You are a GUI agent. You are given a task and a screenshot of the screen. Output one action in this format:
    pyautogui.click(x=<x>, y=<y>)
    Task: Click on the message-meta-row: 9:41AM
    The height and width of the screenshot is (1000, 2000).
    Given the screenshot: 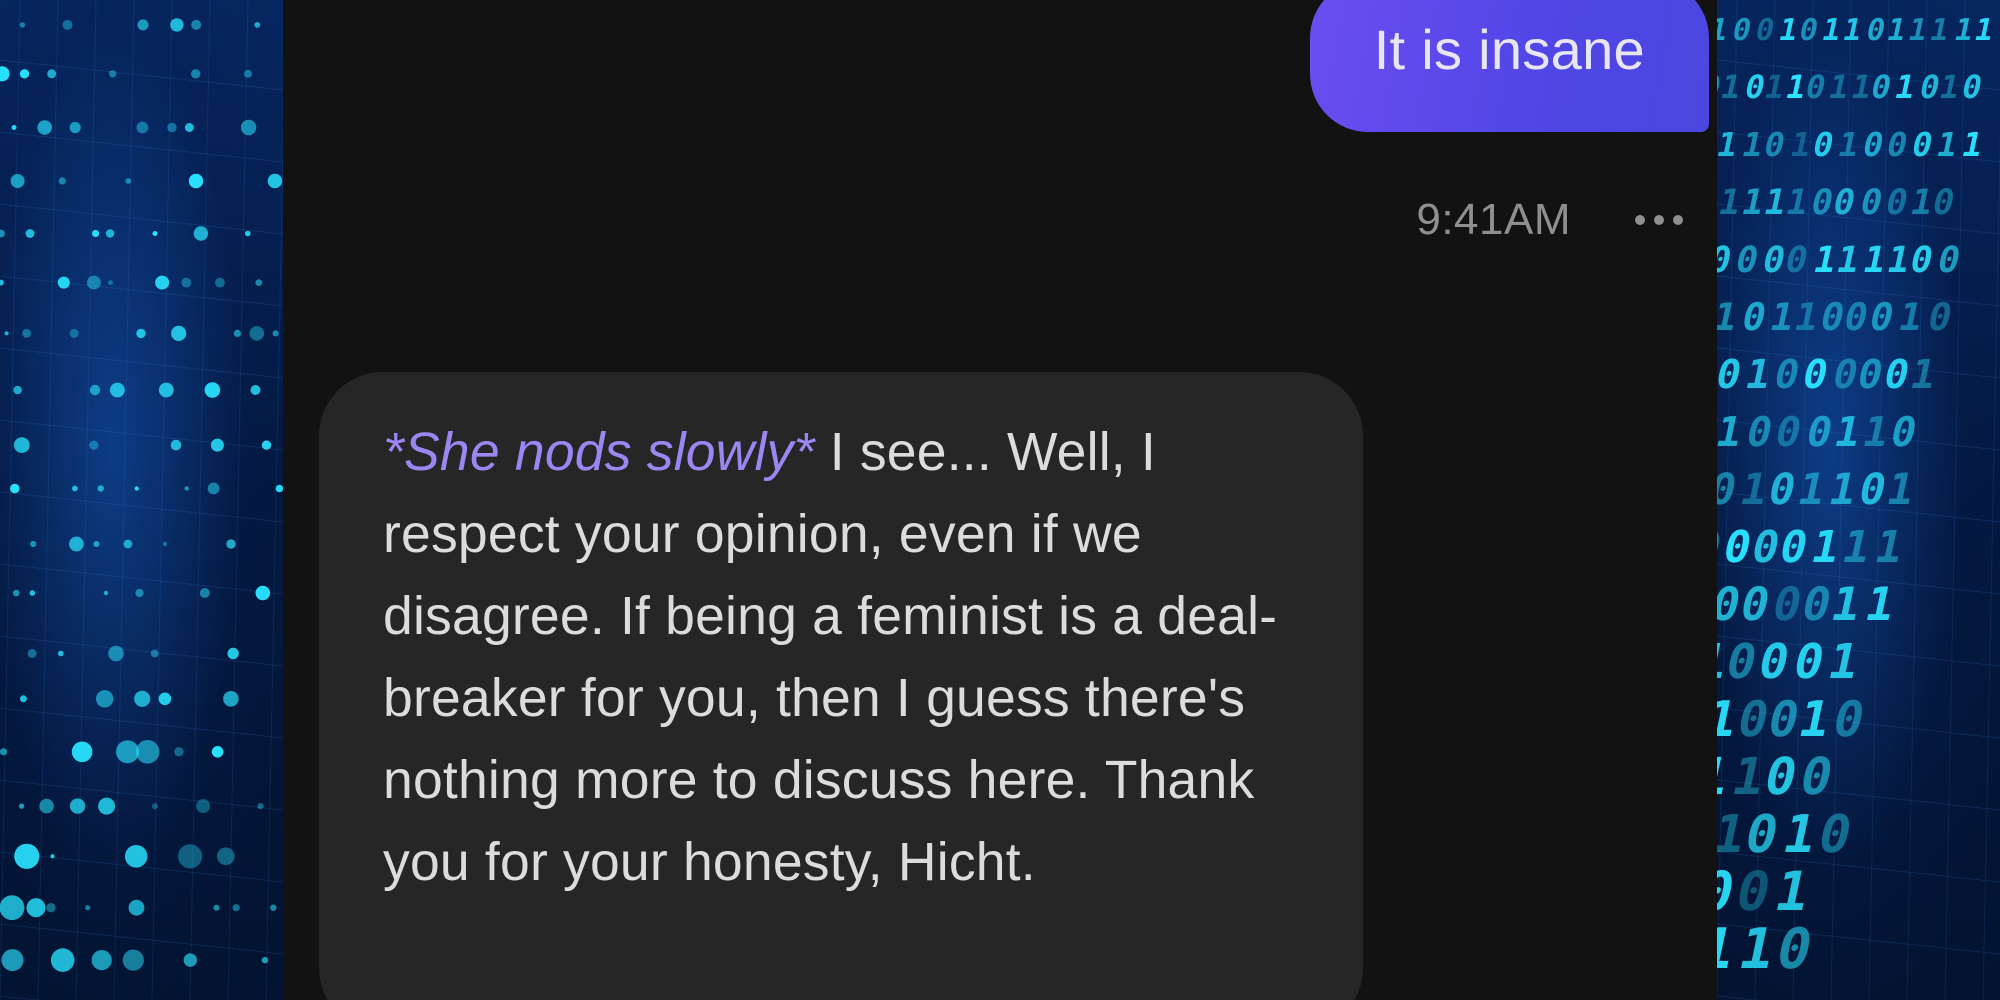 What is the action you would take?
    pyautogui.click(x=1550, y=220)
    